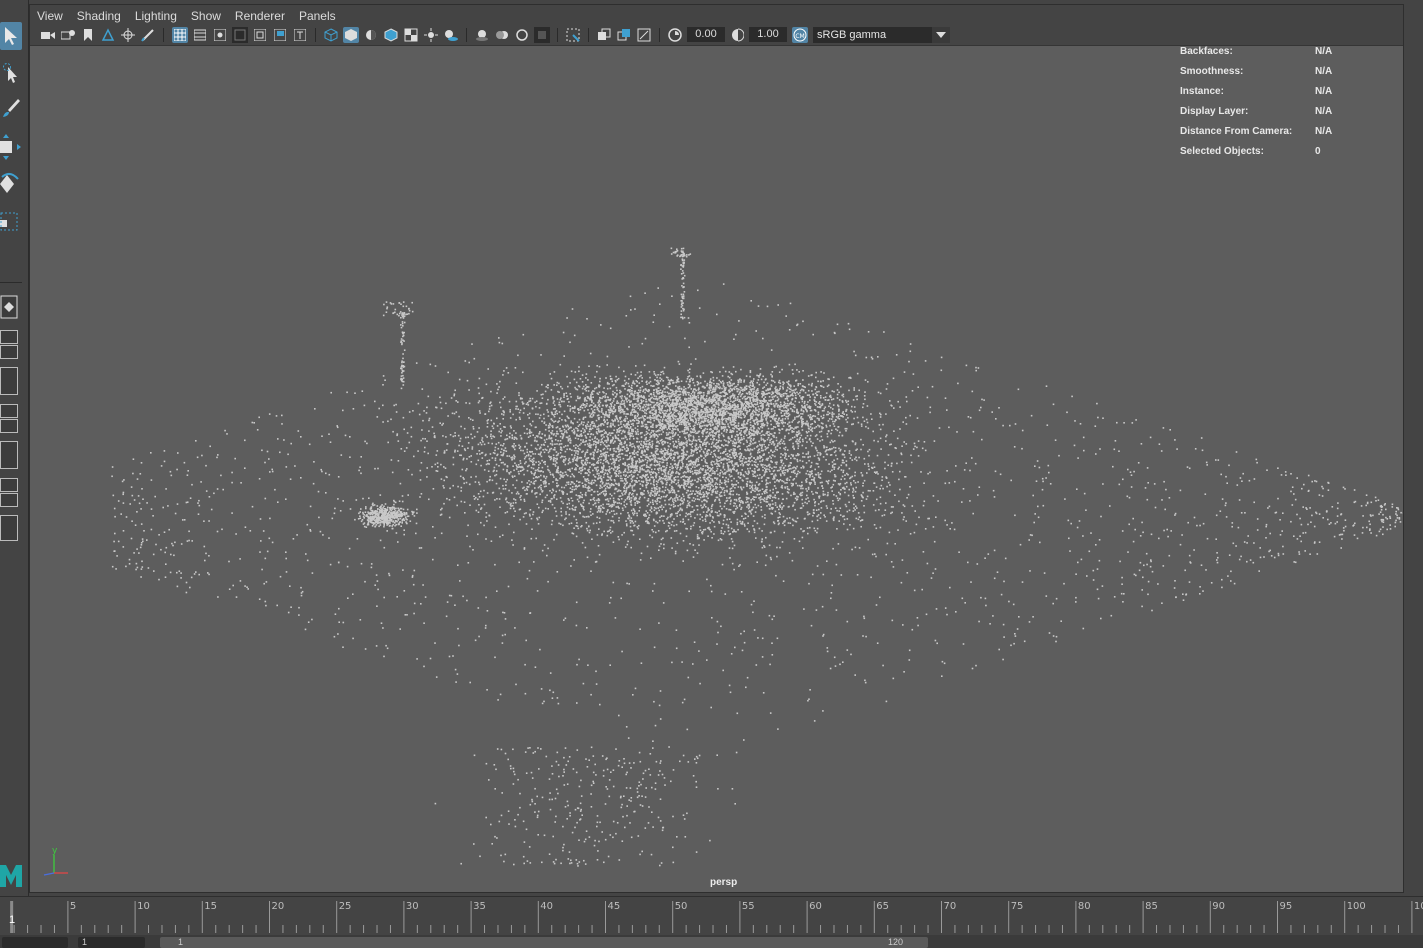  I want to click on image-plane-icon, so click(108, 35).